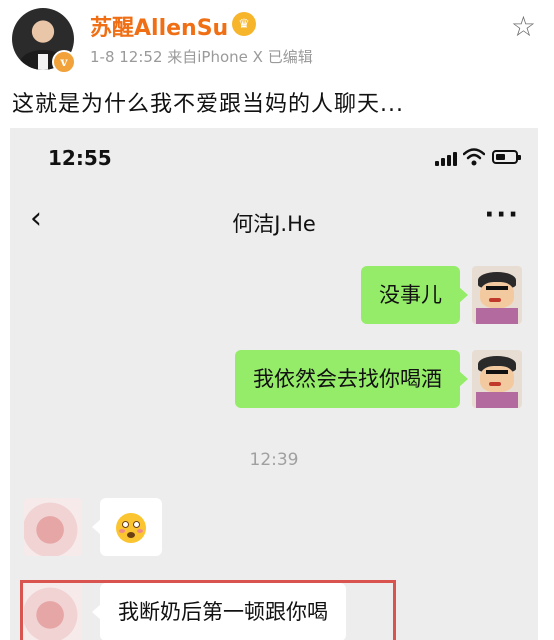 This screenshot has height=640, width=554. What do you see at coordinates (447, 159) in the screenshot?
I see `signal-icon` at bounding box center [447, 159].